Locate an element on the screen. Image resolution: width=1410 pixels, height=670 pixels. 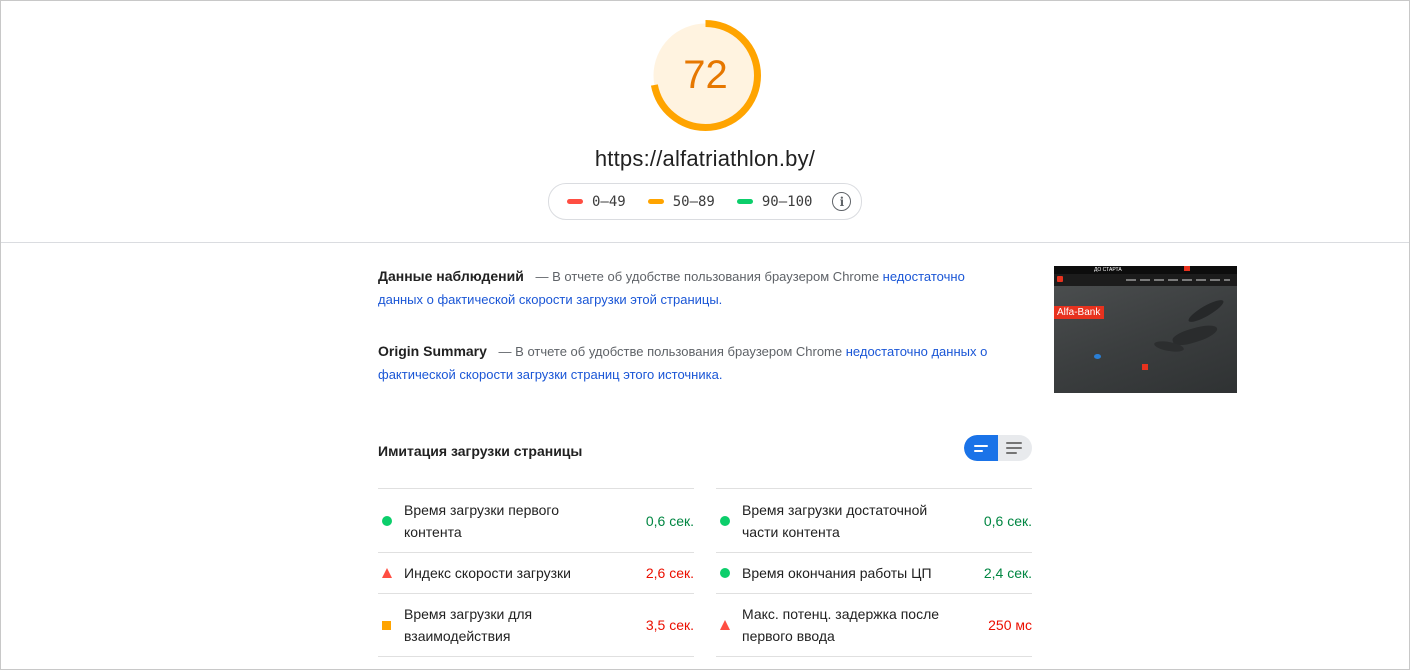
legend-label-fail: 0–49 is located at coordinates (609, 201).